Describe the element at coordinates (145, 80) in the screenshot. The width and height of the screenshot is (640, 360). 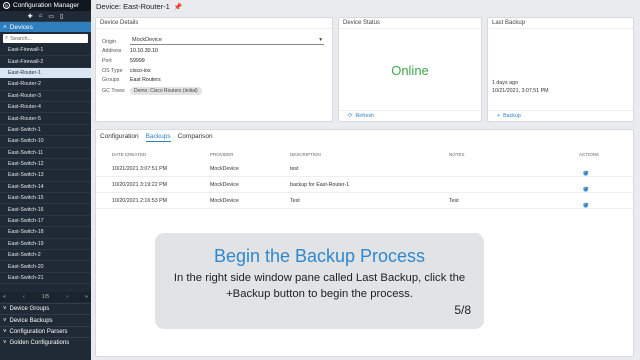
I see `groups-value: East Routers` at that location.